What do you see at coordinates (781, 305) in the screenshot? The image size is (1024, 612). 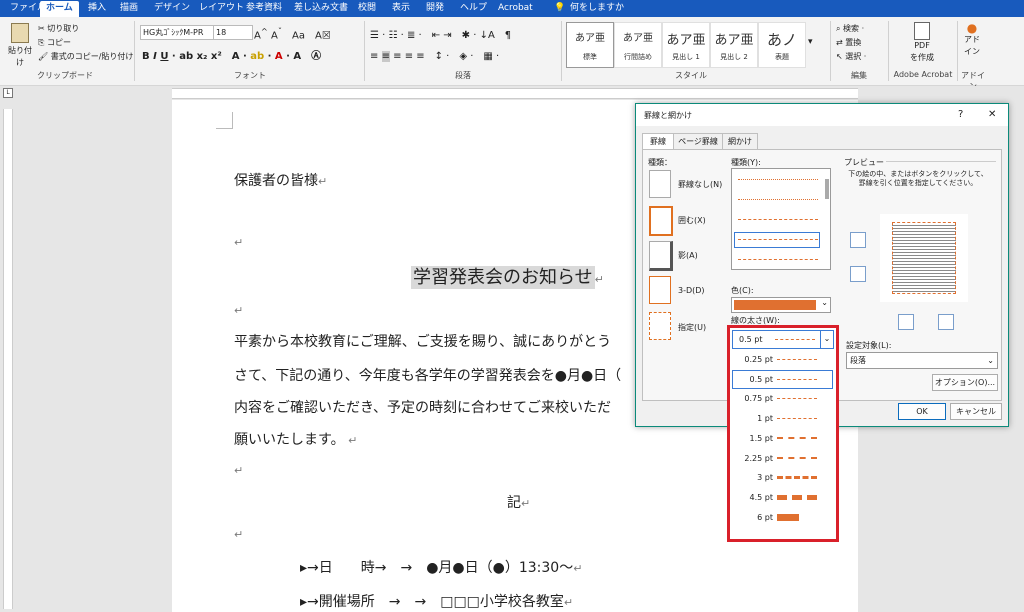 I see `color-select: ⌄` at bounding box center [781, 305].